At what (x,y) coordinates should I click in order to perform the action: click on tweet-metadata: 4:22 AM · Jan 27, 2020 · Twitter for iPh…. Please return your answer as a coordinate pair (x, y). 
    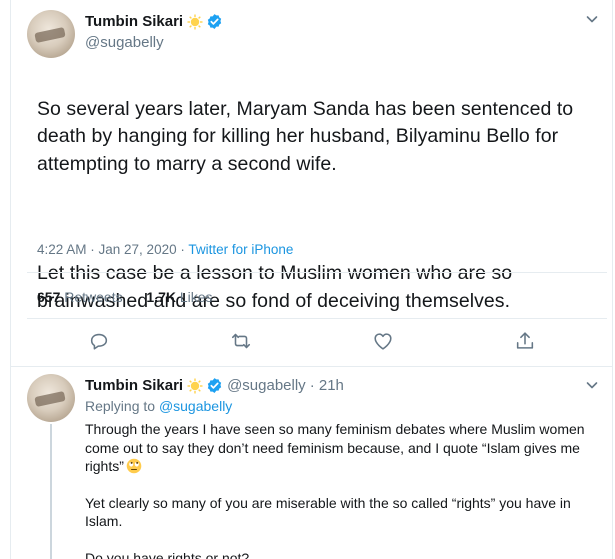
    Looking at the image, I should click on (165, 249).